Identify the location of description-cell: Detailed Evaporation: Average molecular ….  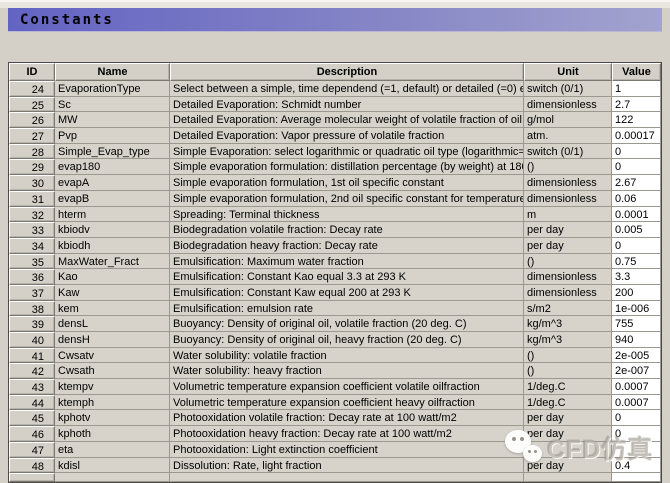
(347, 120).